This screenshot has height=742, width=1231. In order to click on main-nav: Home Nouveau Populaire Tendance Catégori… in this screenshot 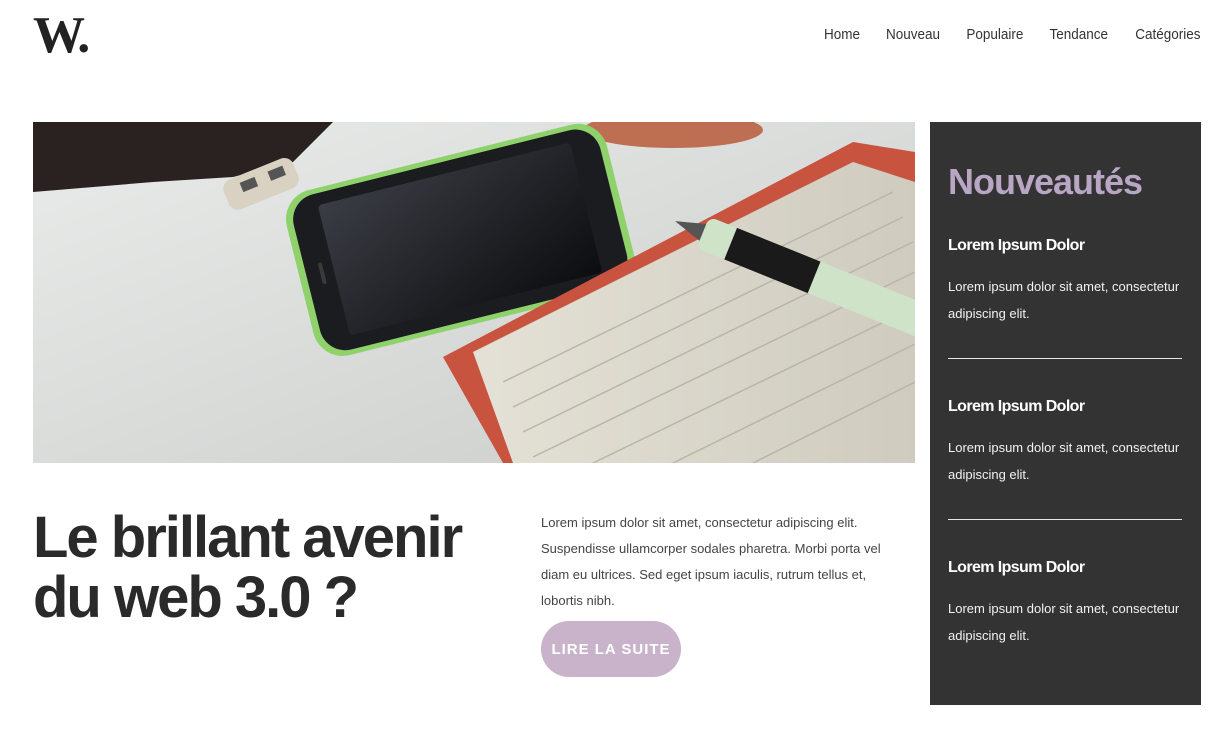, I will do `click(1010, 34)`.